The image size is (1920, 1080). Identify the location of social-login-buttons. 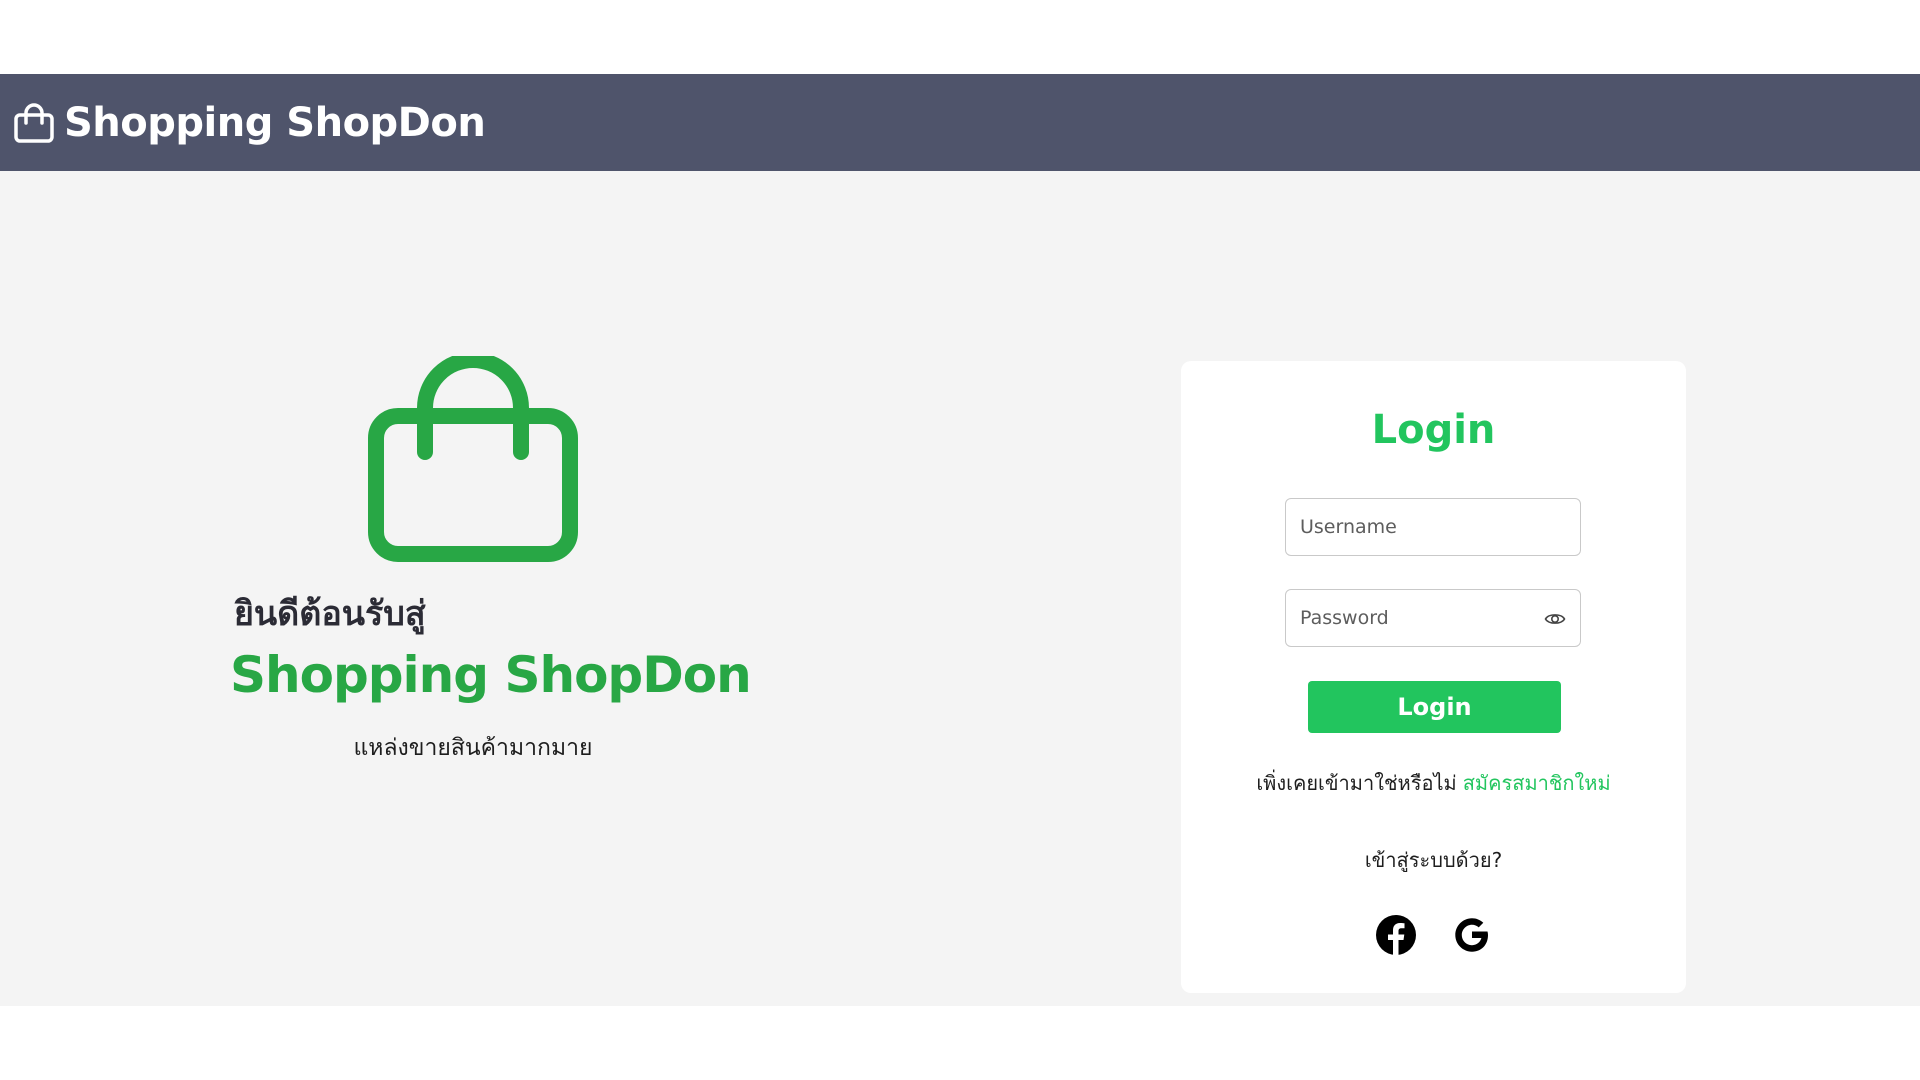
(1433, 935).